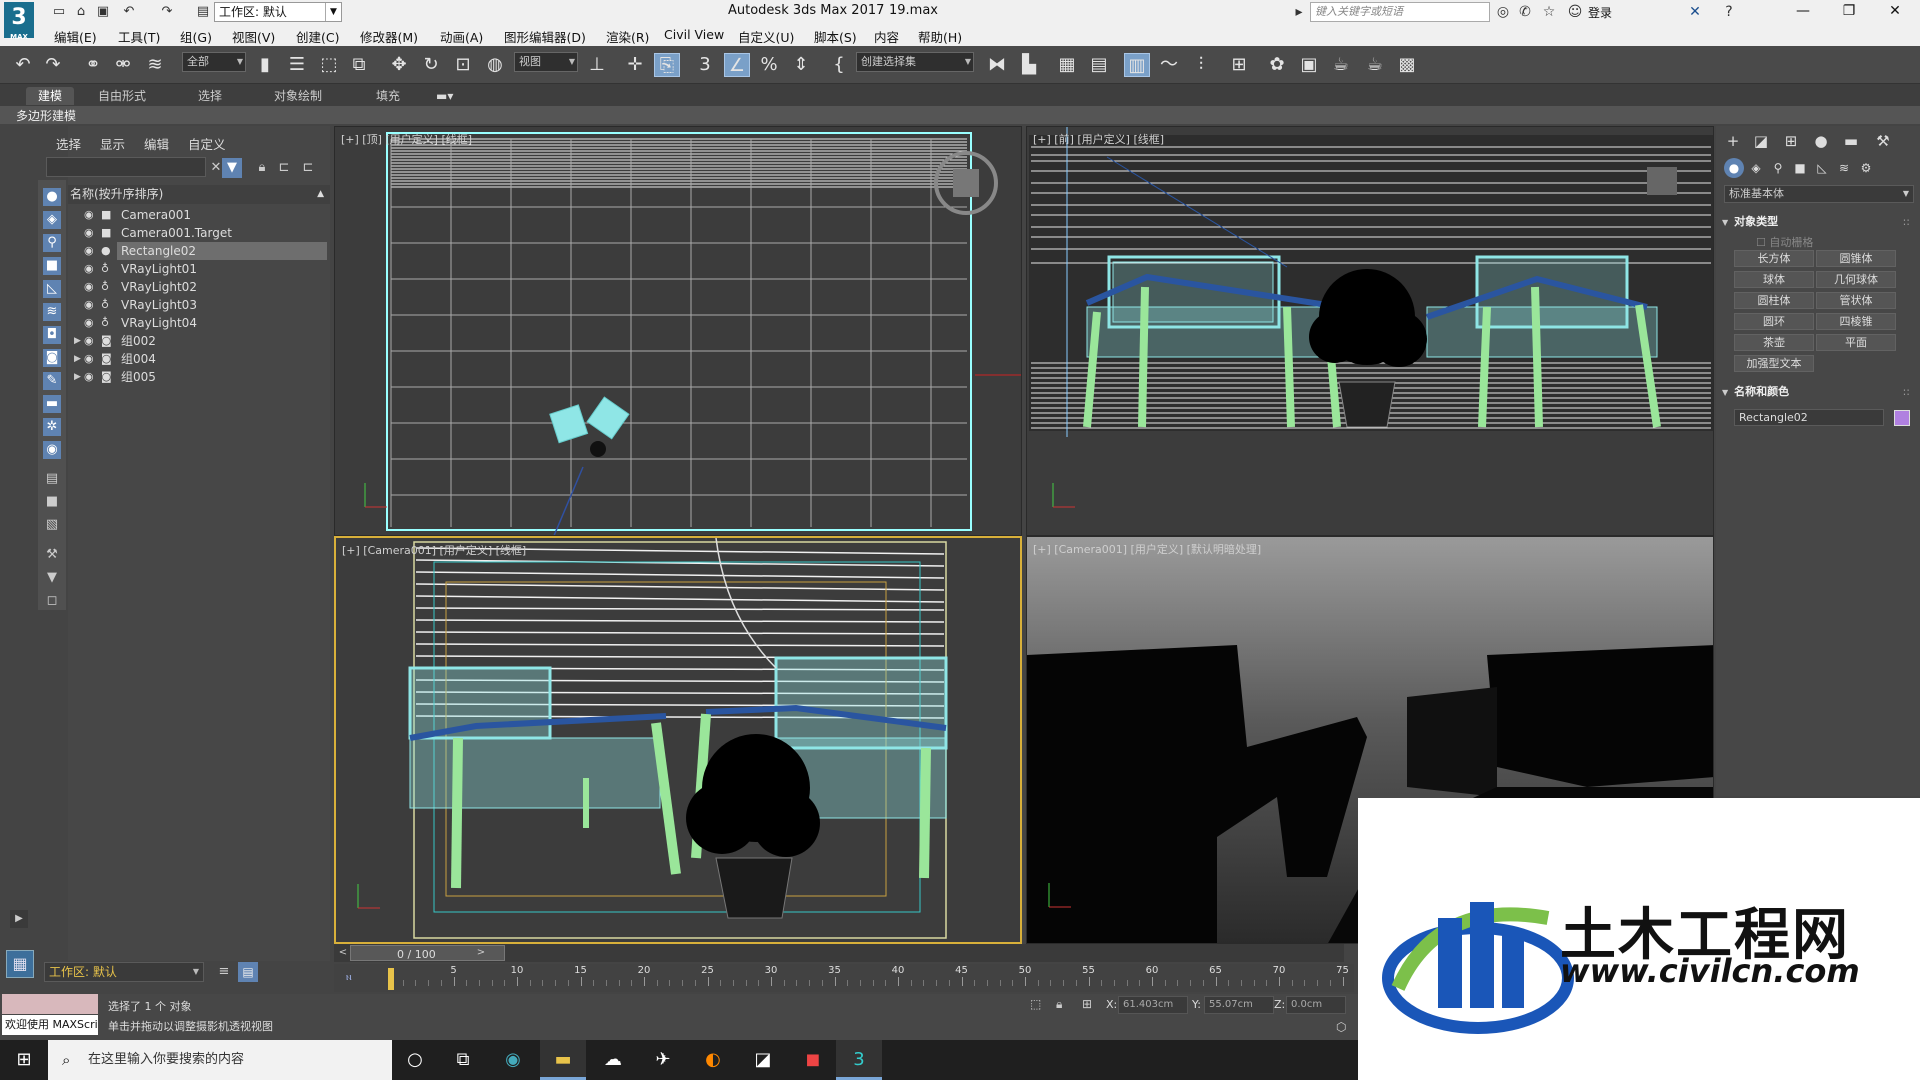  Describe the element at coordinates (93, 65) in the screenshot. I see `link-icon: ⚭` at that location.